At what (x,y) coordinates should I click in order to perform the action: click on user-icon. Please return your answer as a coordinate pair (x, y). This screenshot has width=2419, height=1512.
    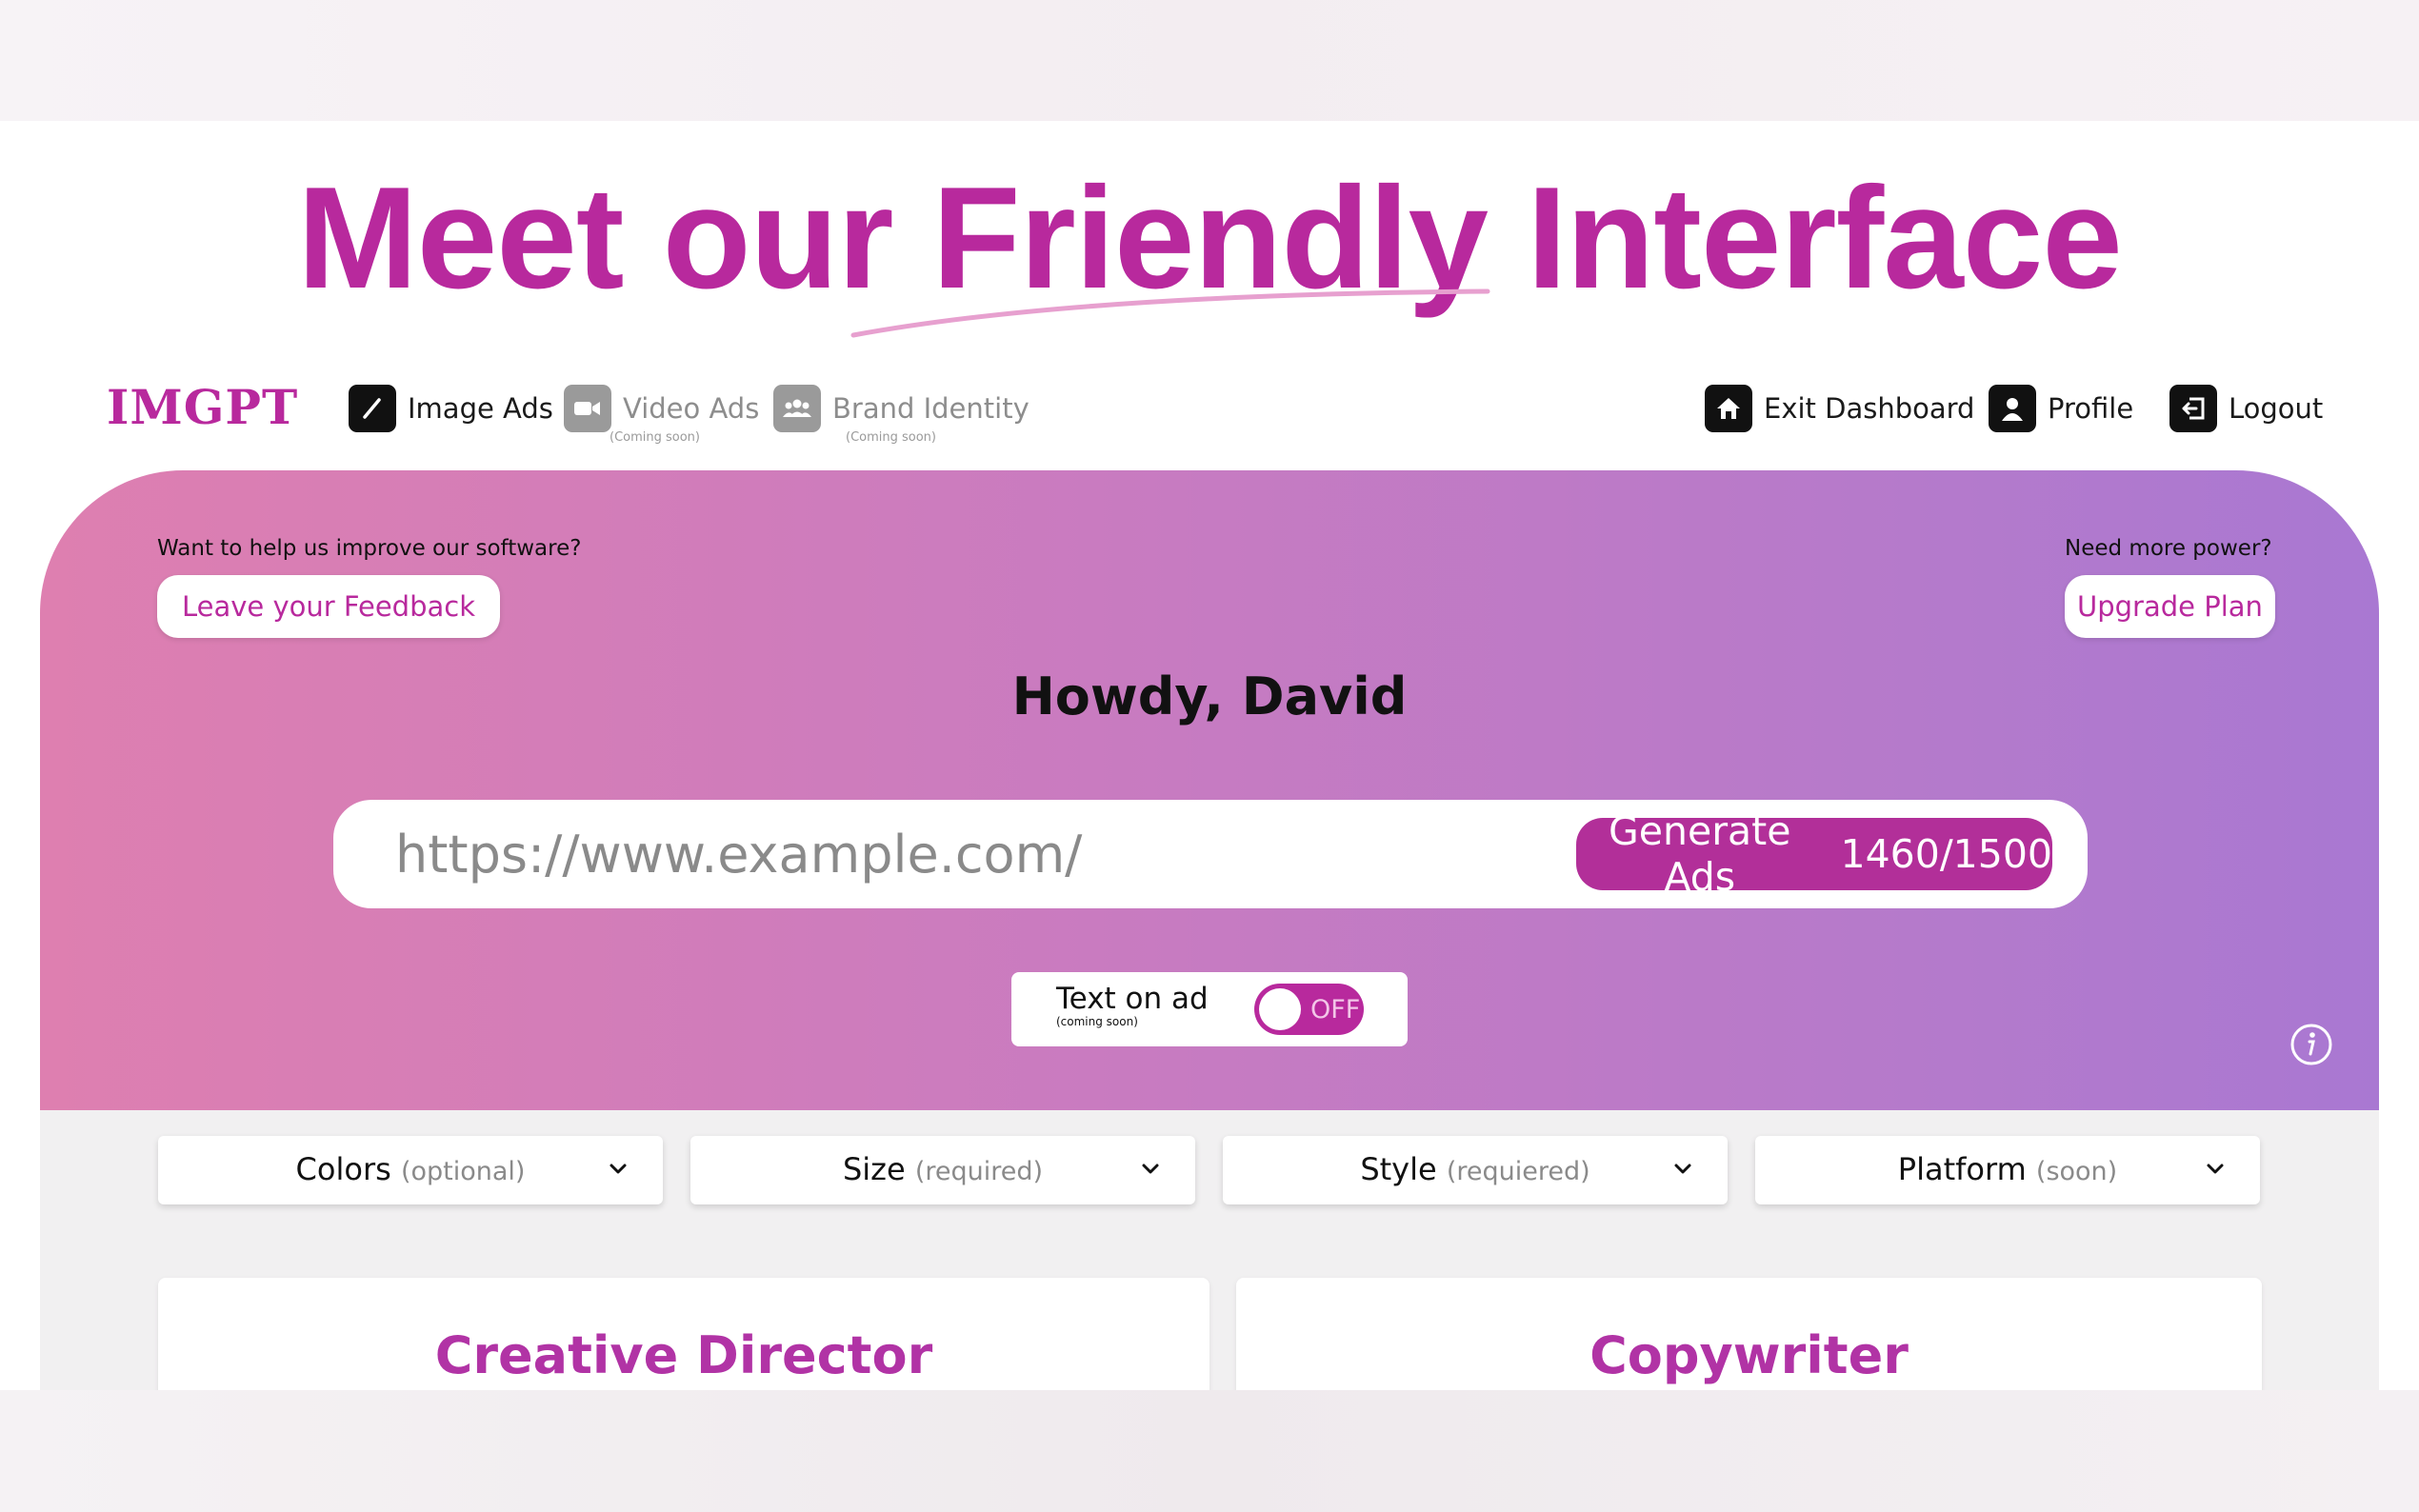
    Looking at the image, I should click on (2012, 408).